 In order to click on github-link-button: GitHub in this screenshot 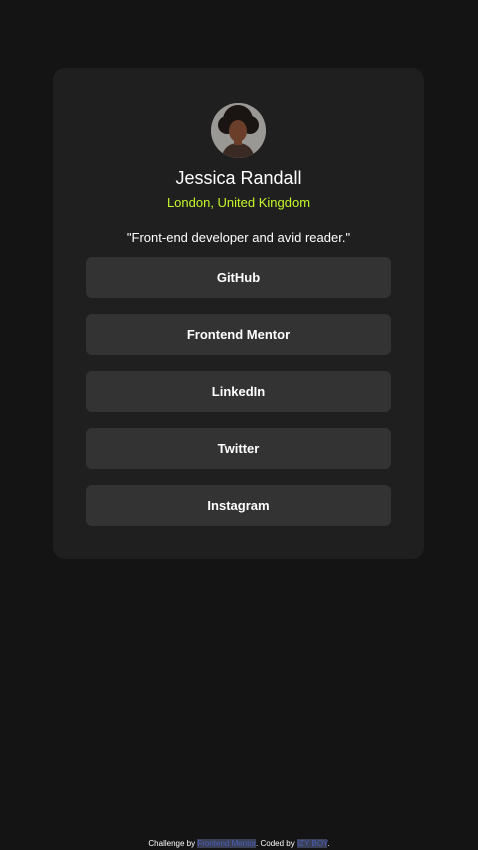, I will do `click(238, 277)`.